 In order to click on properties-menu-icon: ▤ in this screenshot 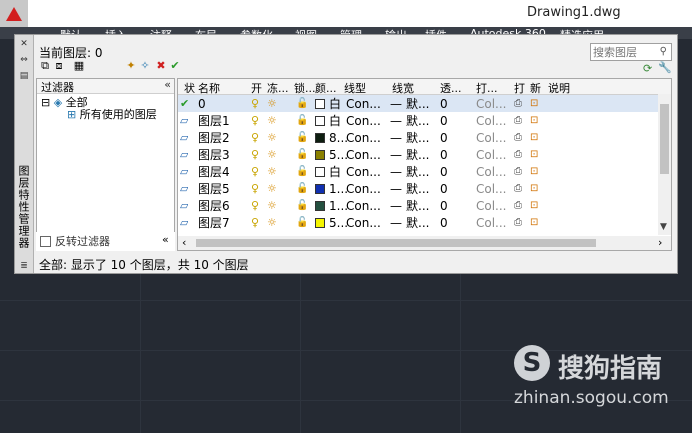, I will do `click(24, 76)`.